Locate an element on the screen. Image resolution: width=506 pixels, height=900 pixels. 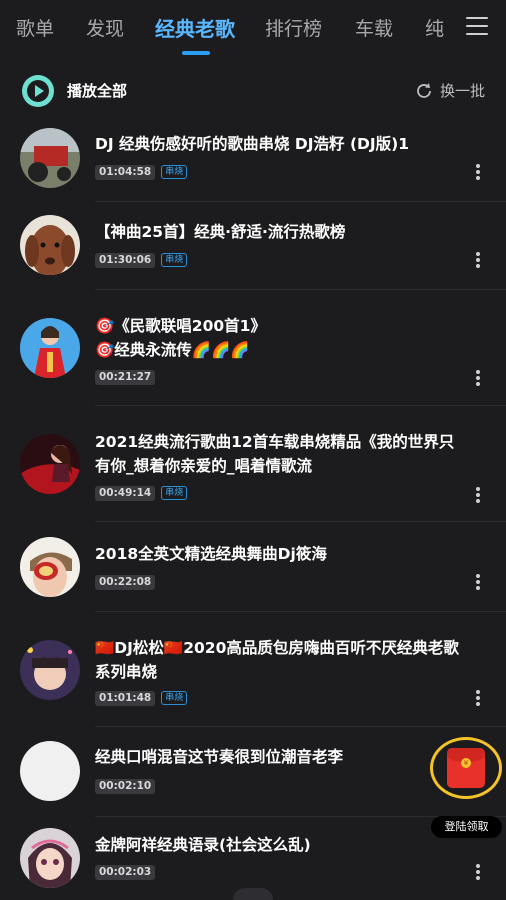
song-duration: 00:02:03 is located at coordinates (125, 872).